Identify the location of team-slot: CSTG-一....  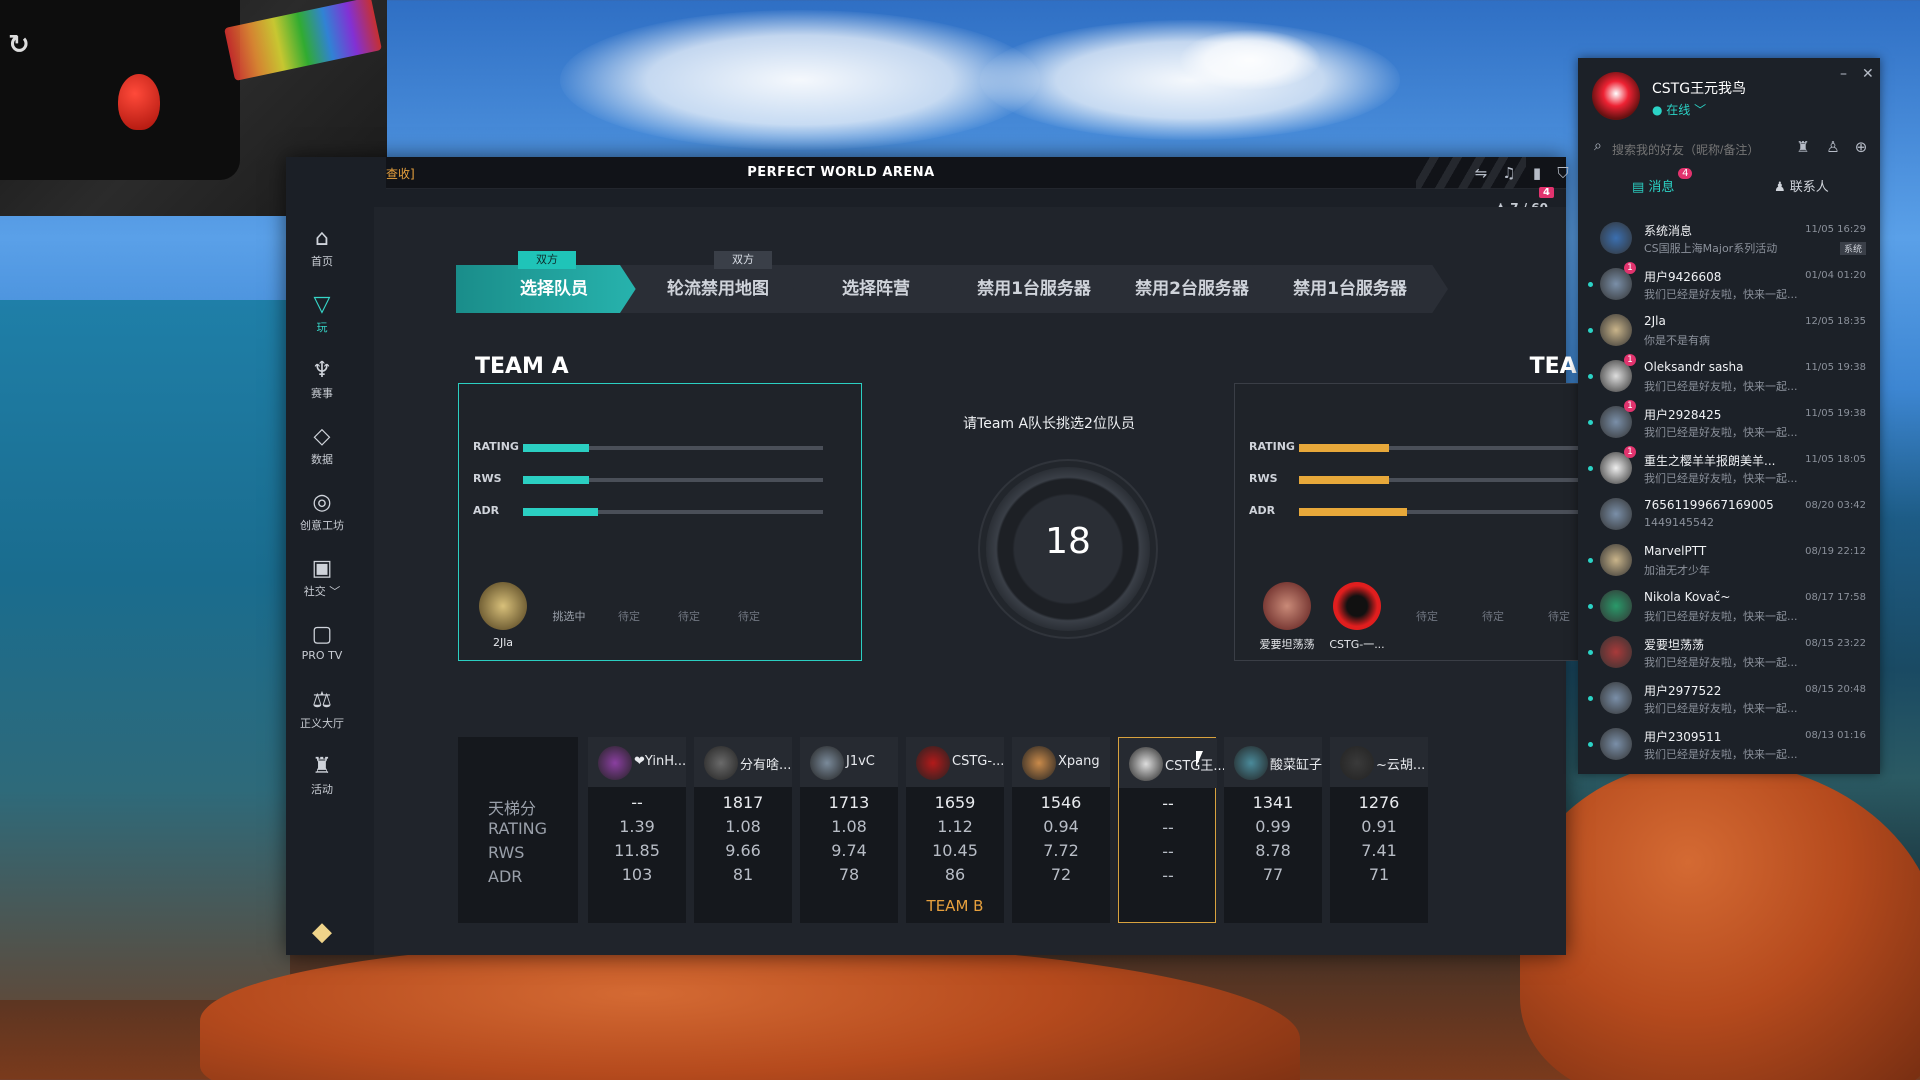
(1357, 618).